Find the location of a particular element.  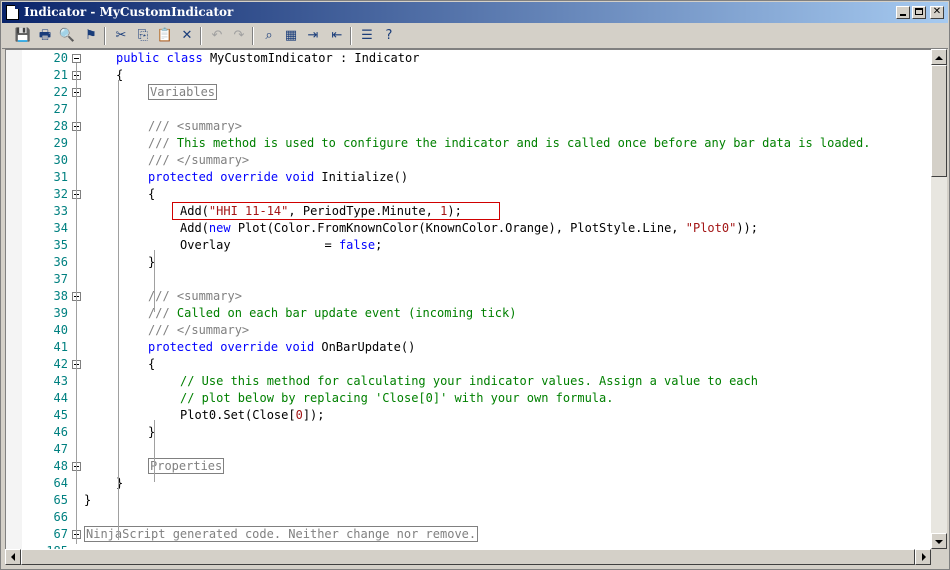

code-line: 32 { is located at coordinates (469, 194).